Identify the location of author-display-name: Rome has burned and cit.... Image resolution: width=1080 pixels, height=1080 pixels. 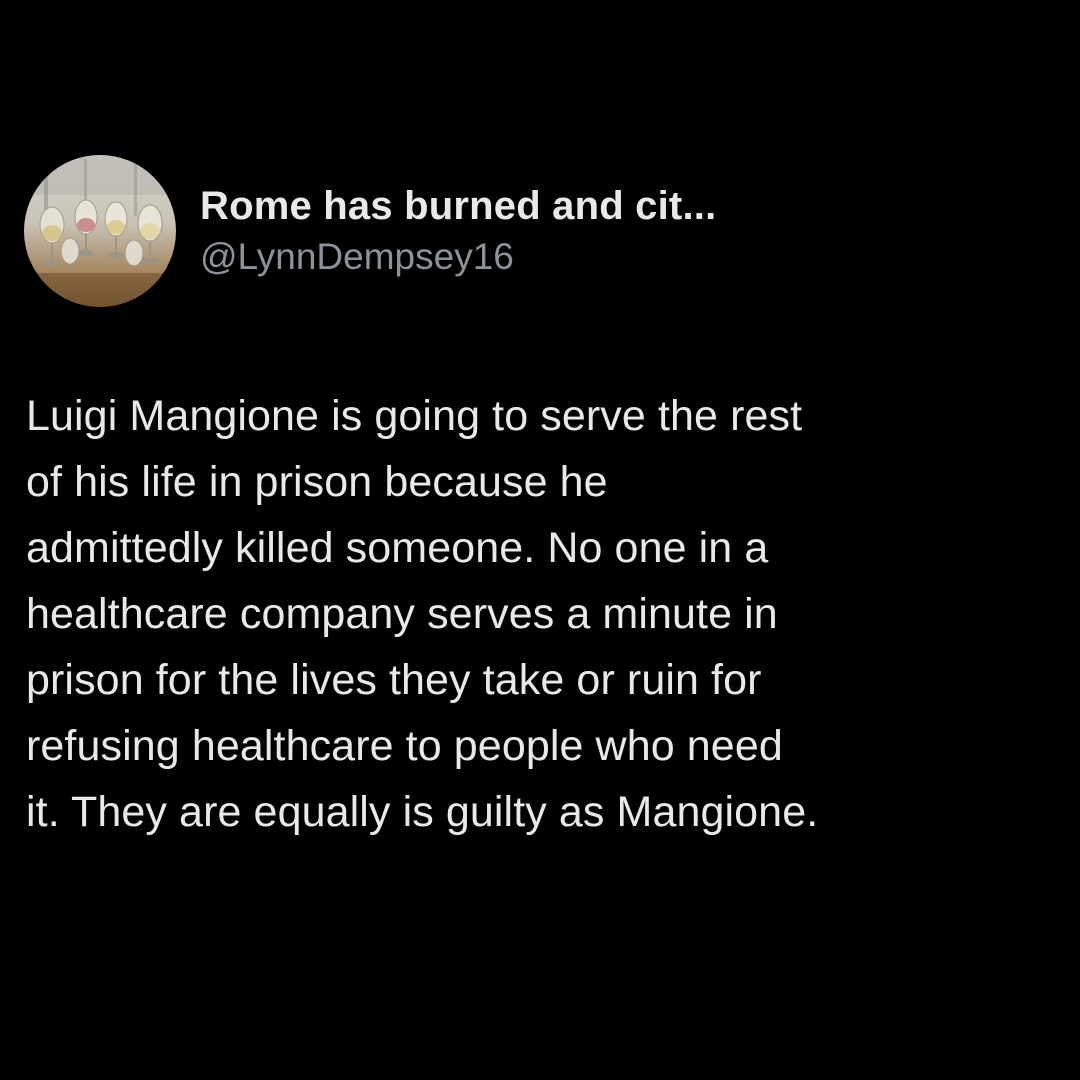
(458, 206).